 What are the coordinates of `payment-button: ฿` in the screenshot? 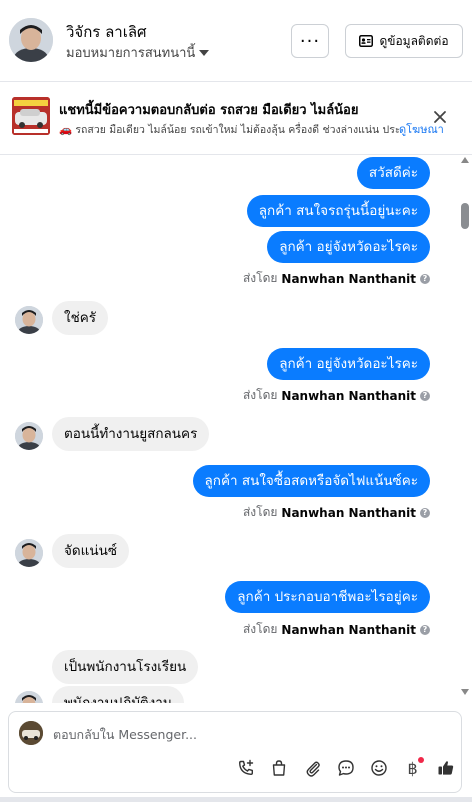 It's located at (413, 768).